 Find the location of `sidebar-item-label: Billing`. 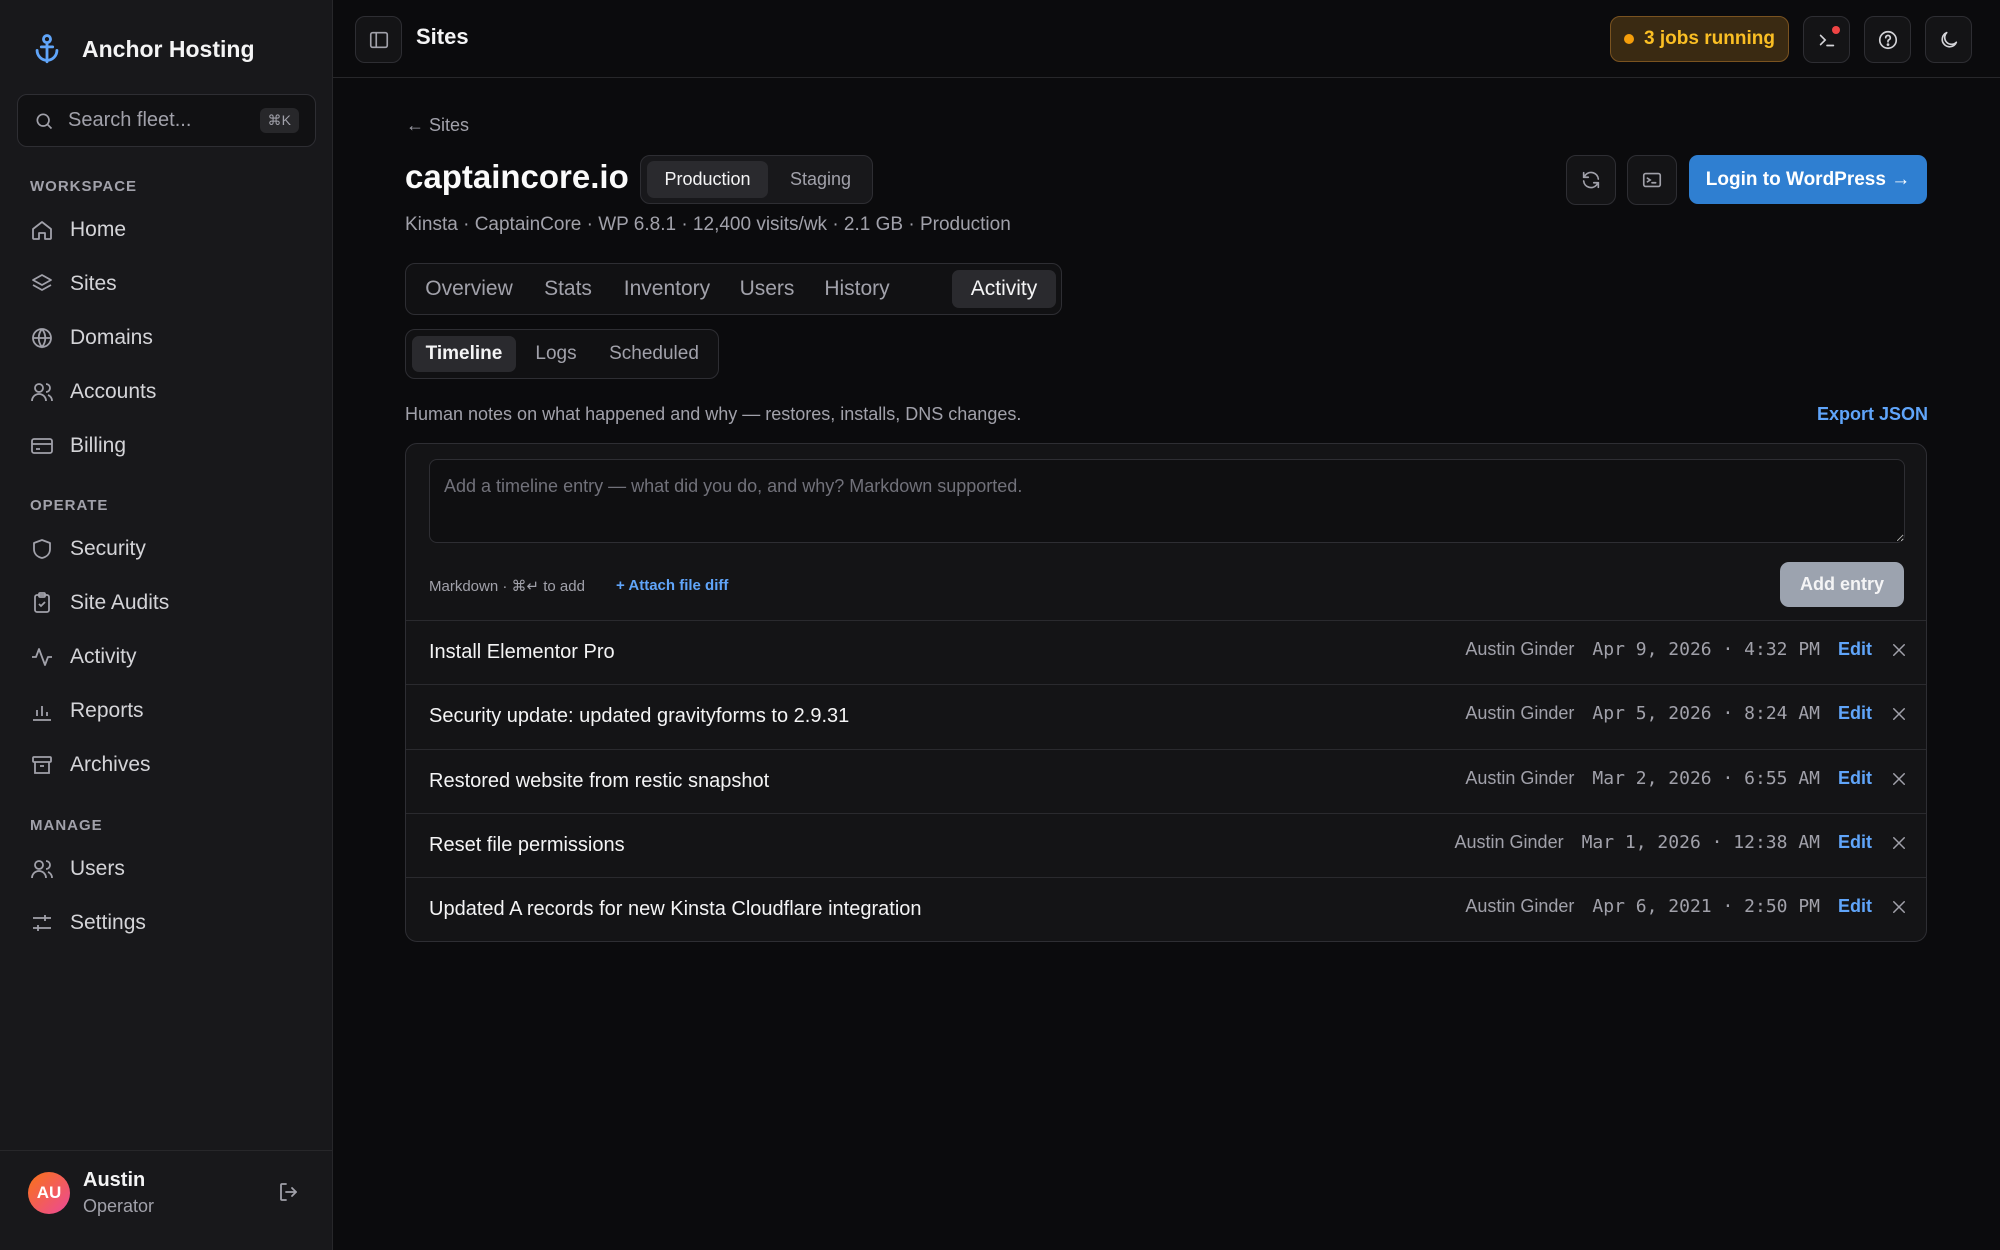

sidebar-item-label: Billing is located at coordinates (98, 445).